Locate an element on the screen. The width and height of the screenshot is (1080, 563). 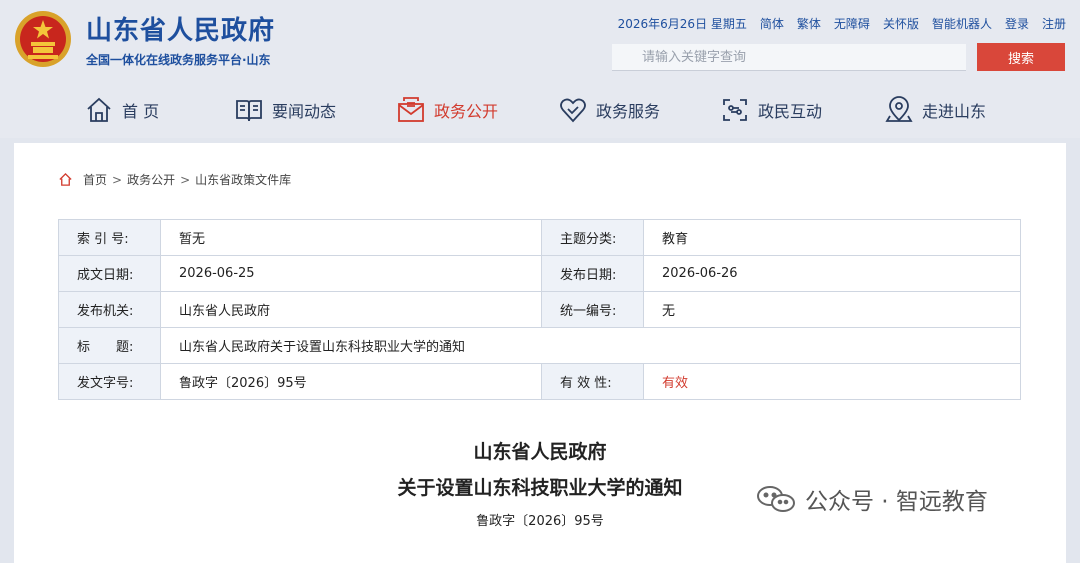
nav-home-label: 首 页 is located at coordinates (141, 111).